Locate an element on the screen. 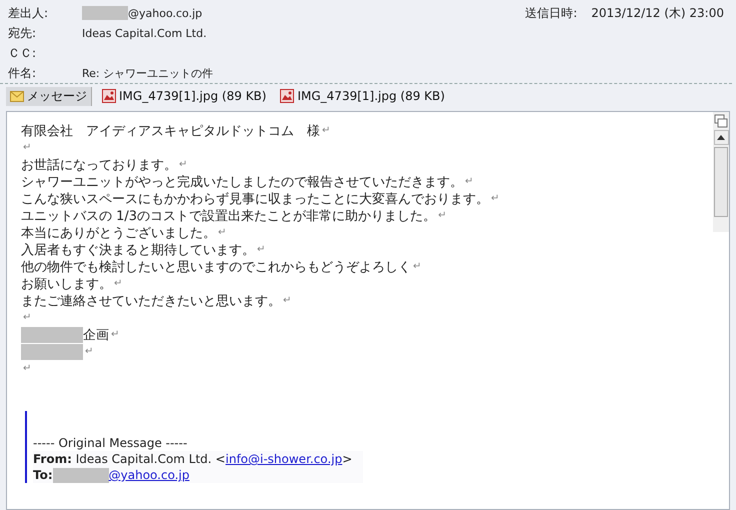  body-text: またご連絡させていただきたいと思います。 is located at coordinates (151, 301).